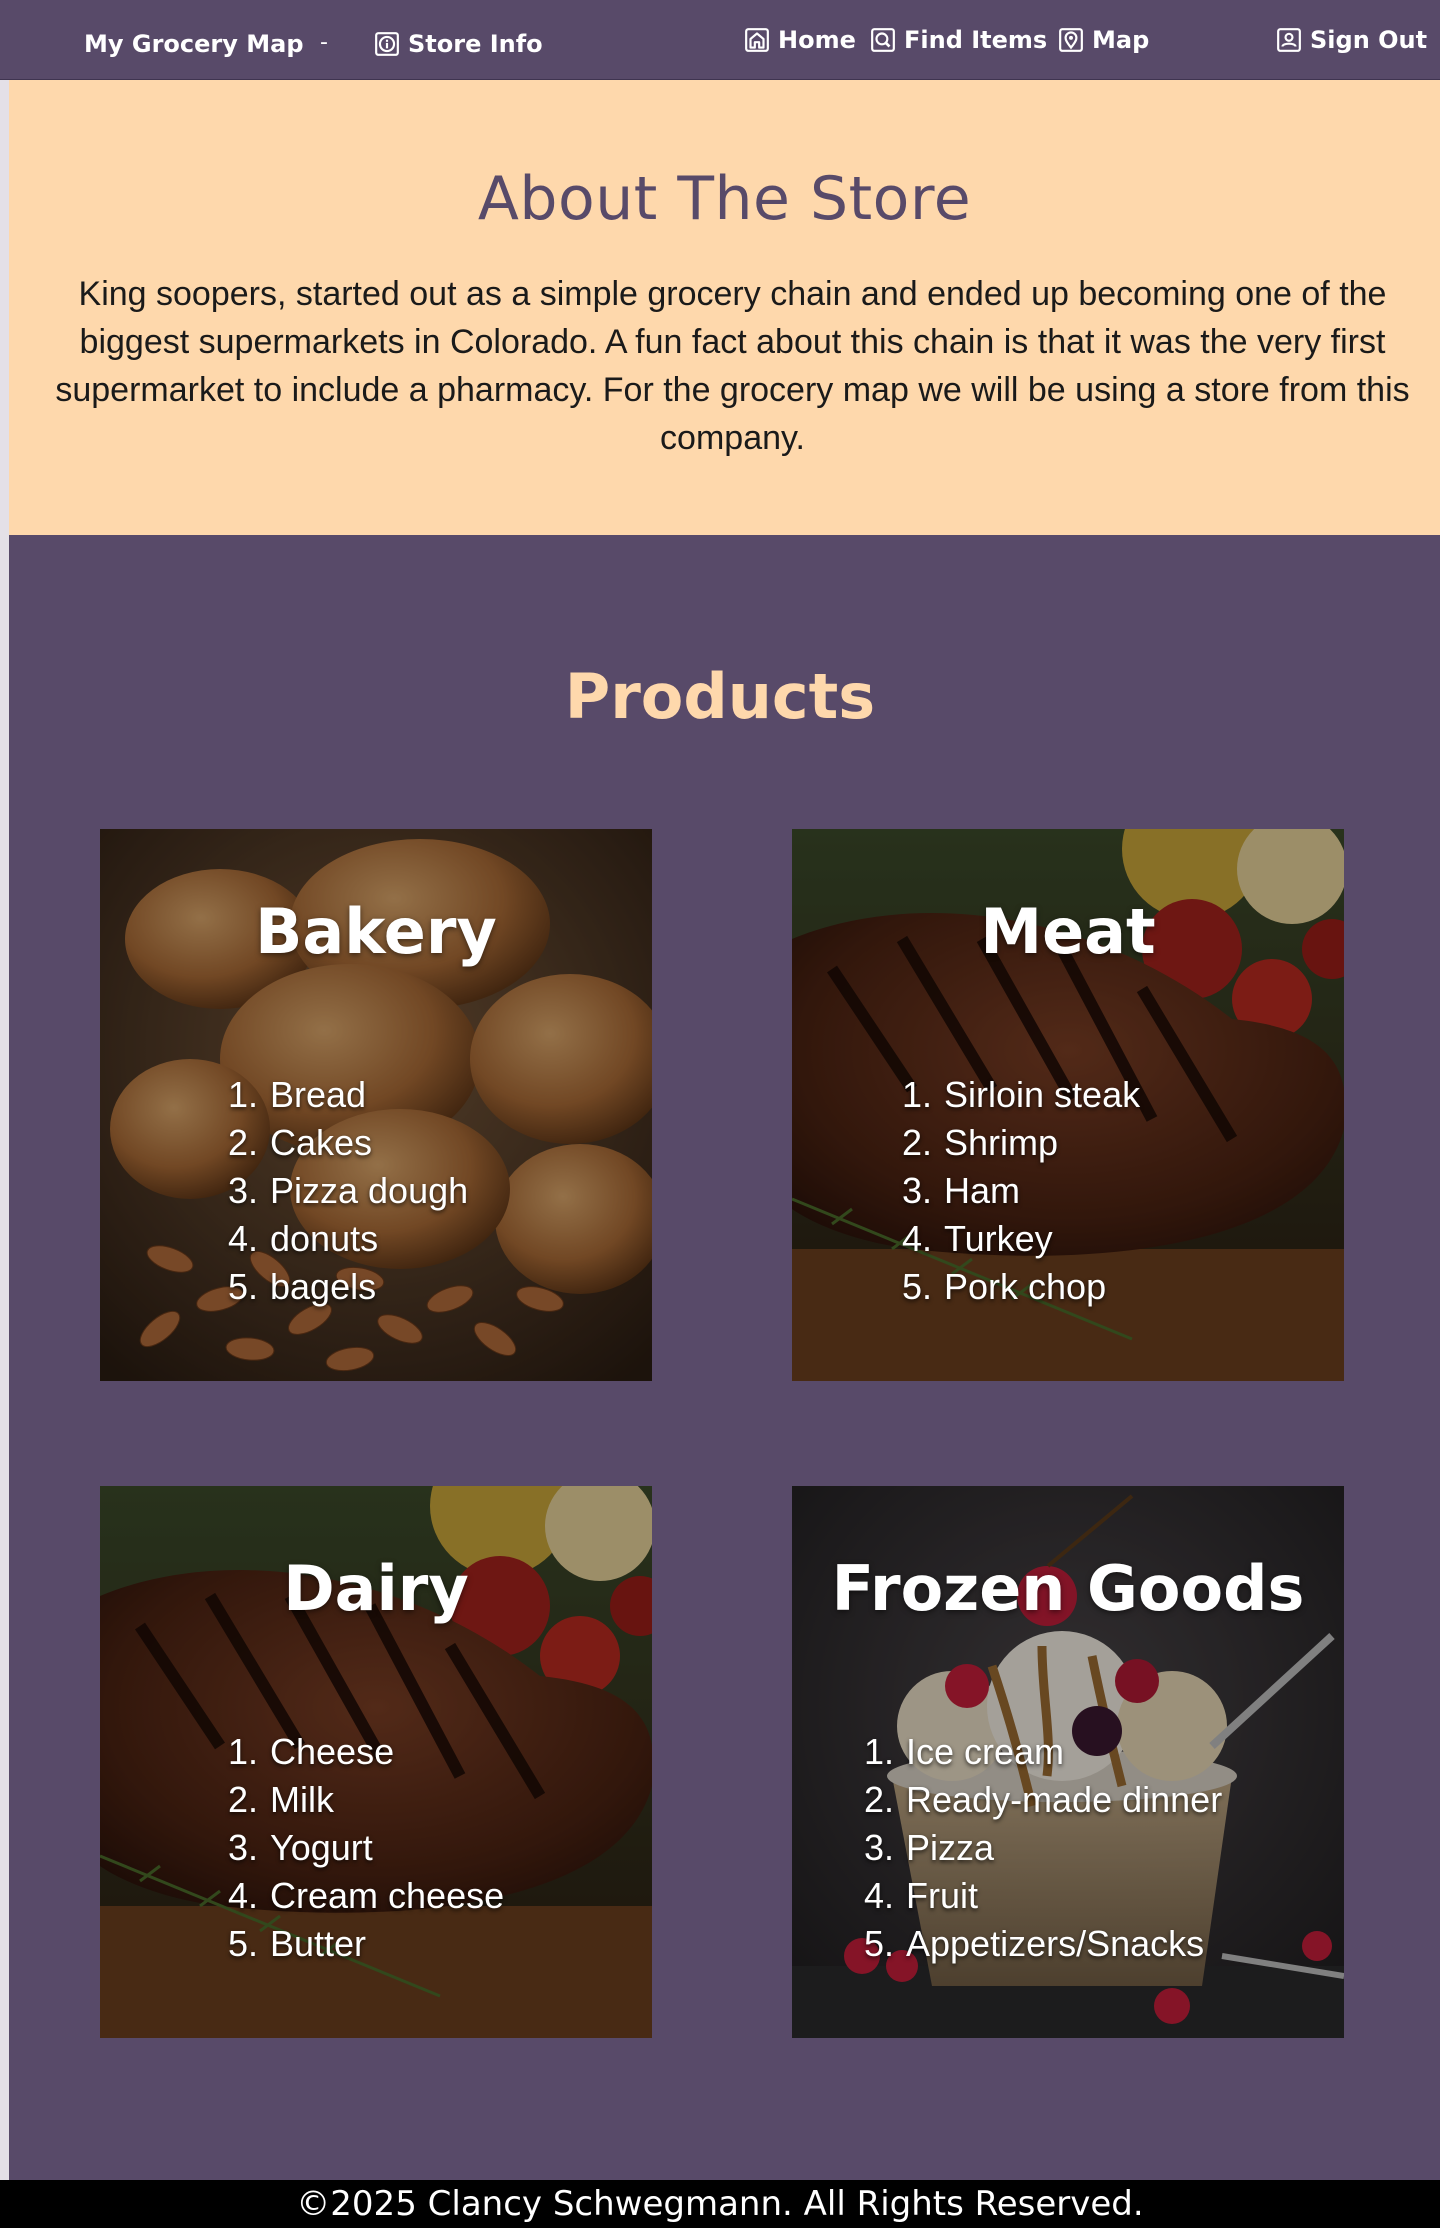  Describe the element at coordinates (303, 1238) in the screenshot. I see `list-item: 4. donuts` at that location.